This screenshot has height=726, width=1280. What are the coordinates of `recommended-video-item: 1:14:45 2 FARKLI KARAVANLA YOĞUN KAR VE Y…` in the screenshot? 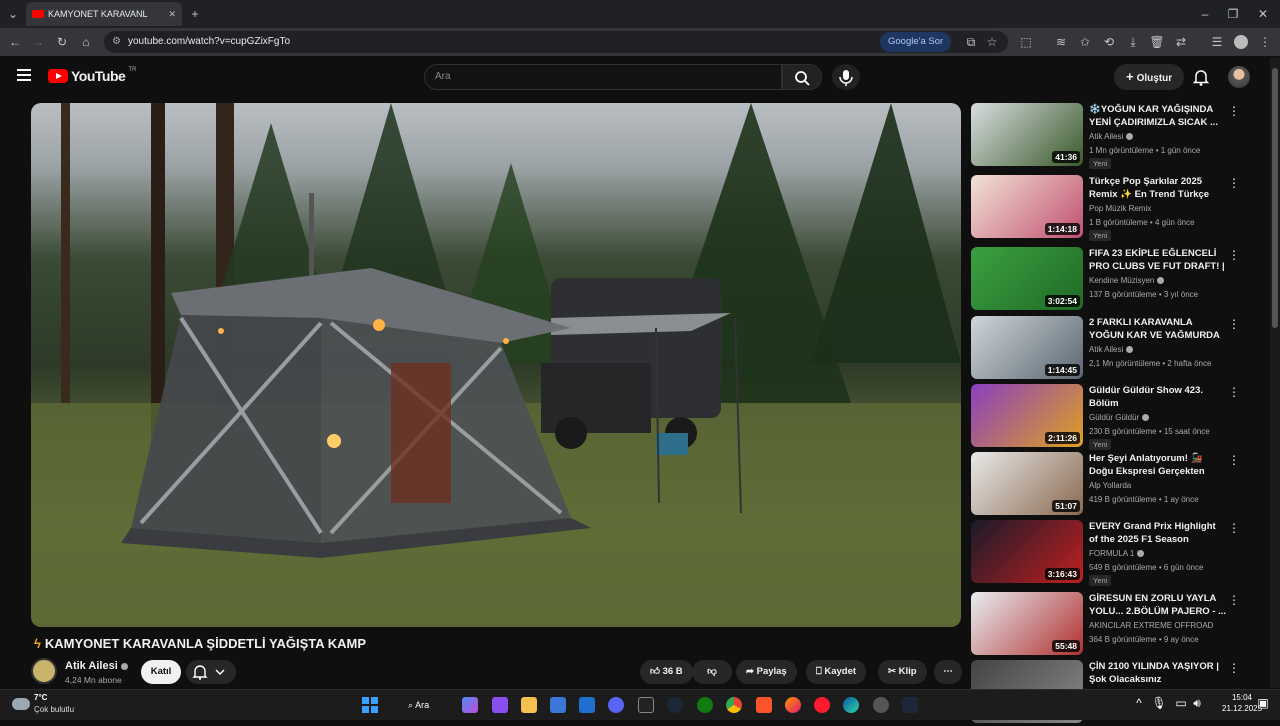 It's located at (1110, 349).